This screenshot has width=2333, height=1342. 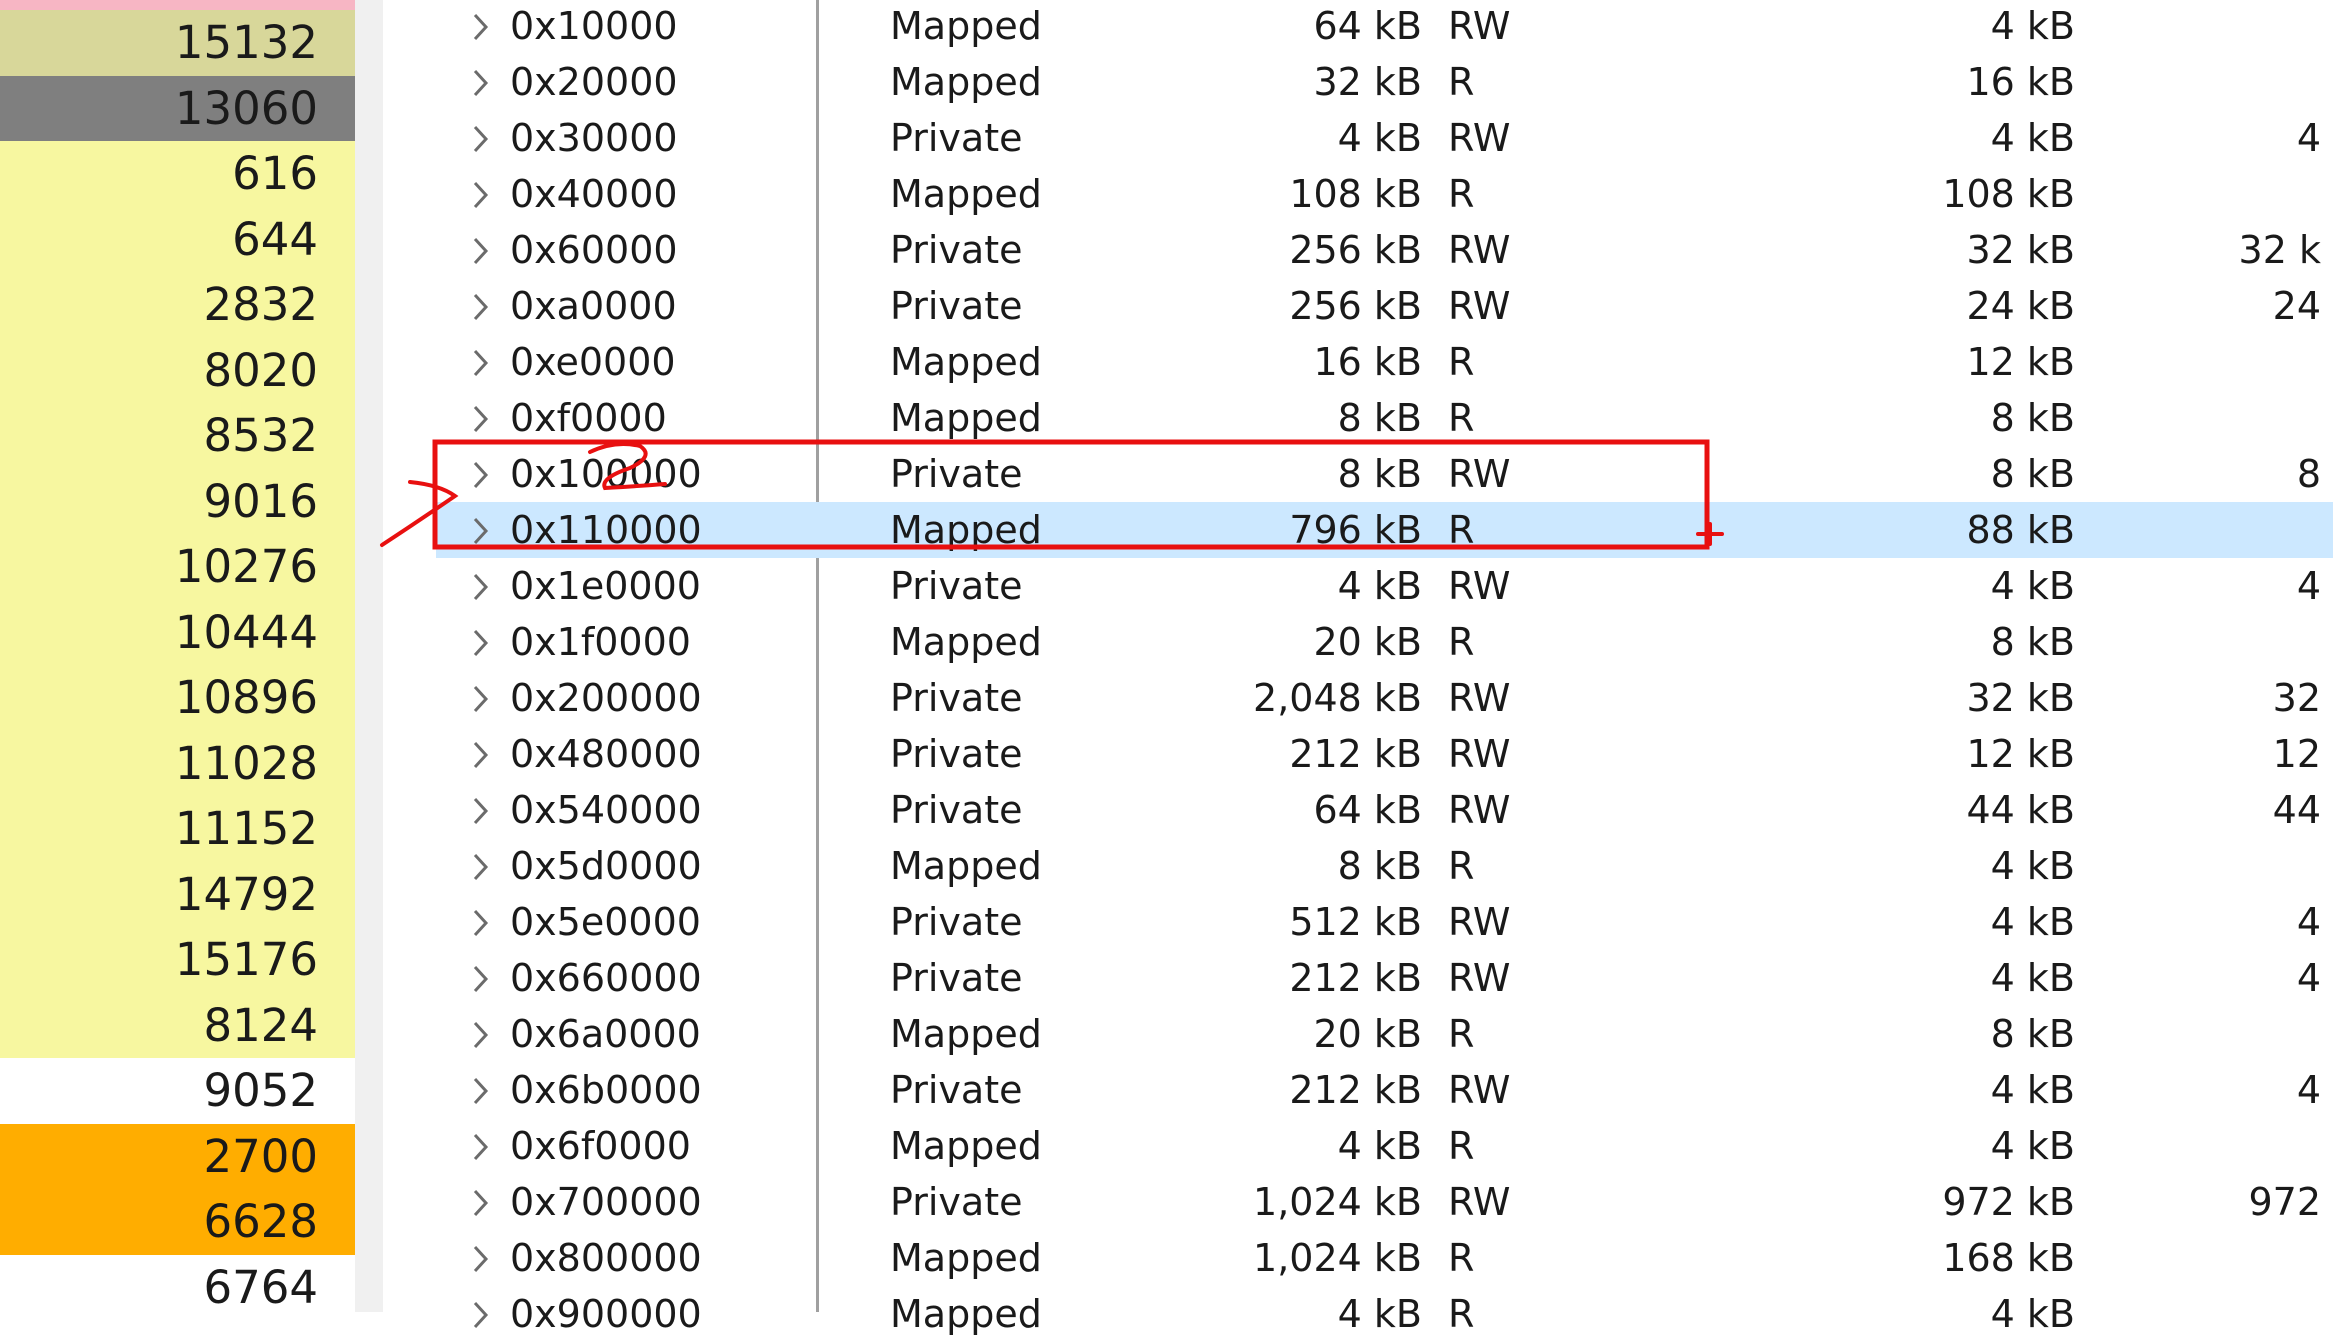 What do you see at coordinates (606, 474) in the screenshot?
I see `address-cell: 0x100000` at bounding box center [606, 474].